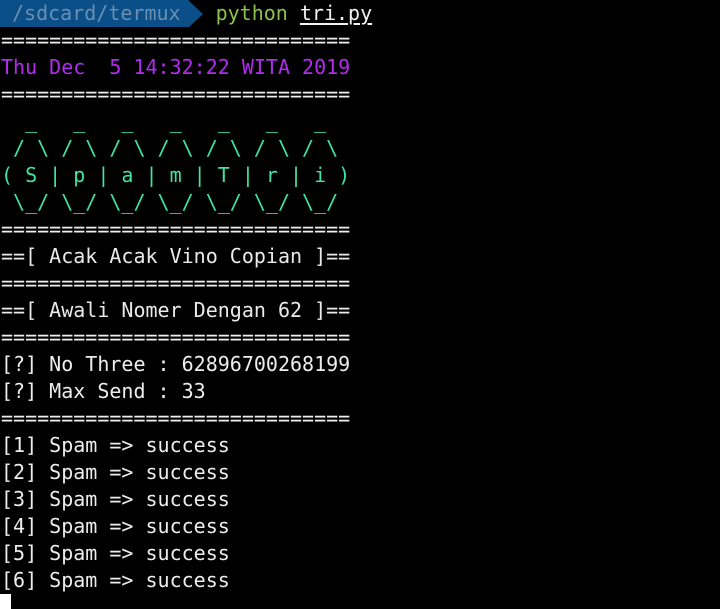 This screenshot has width=720, height=609. What do you see at coordinates (115, 526) in the screenshot?
I see `result-line: [4] Spam => success` at bounding box center [115, 526].